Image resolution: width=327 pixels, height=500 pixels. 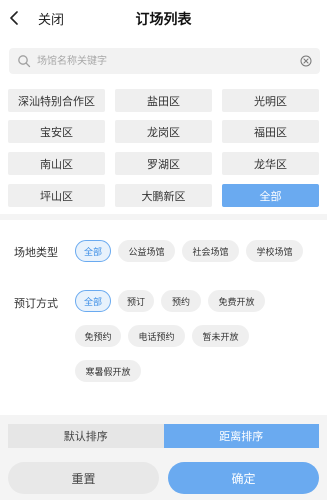 I want to click on district-option: 光明区, so click(x=270, y=100).